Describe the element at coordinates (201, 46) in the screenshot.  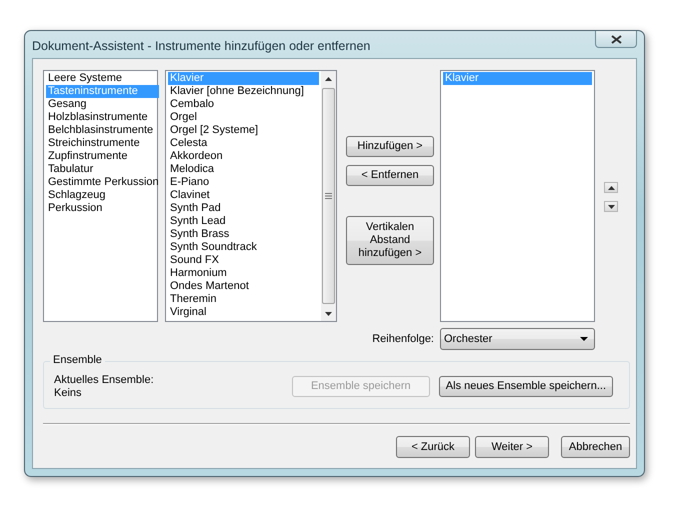
I see `window-title: Dokument-Assistent - Instrumente hinzufügen oder entfernen` at that location.